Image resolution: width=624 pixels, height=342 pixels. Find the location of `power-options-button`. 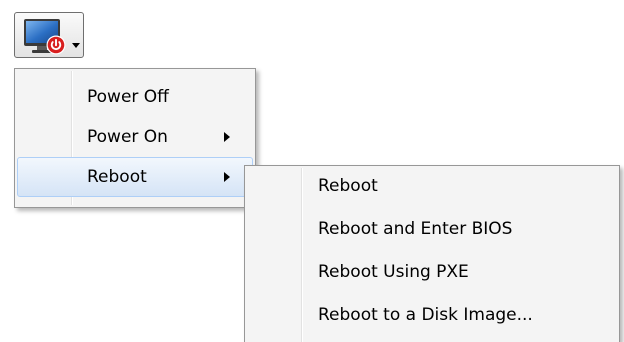

power-options-button is located at coordinates (49, 35).